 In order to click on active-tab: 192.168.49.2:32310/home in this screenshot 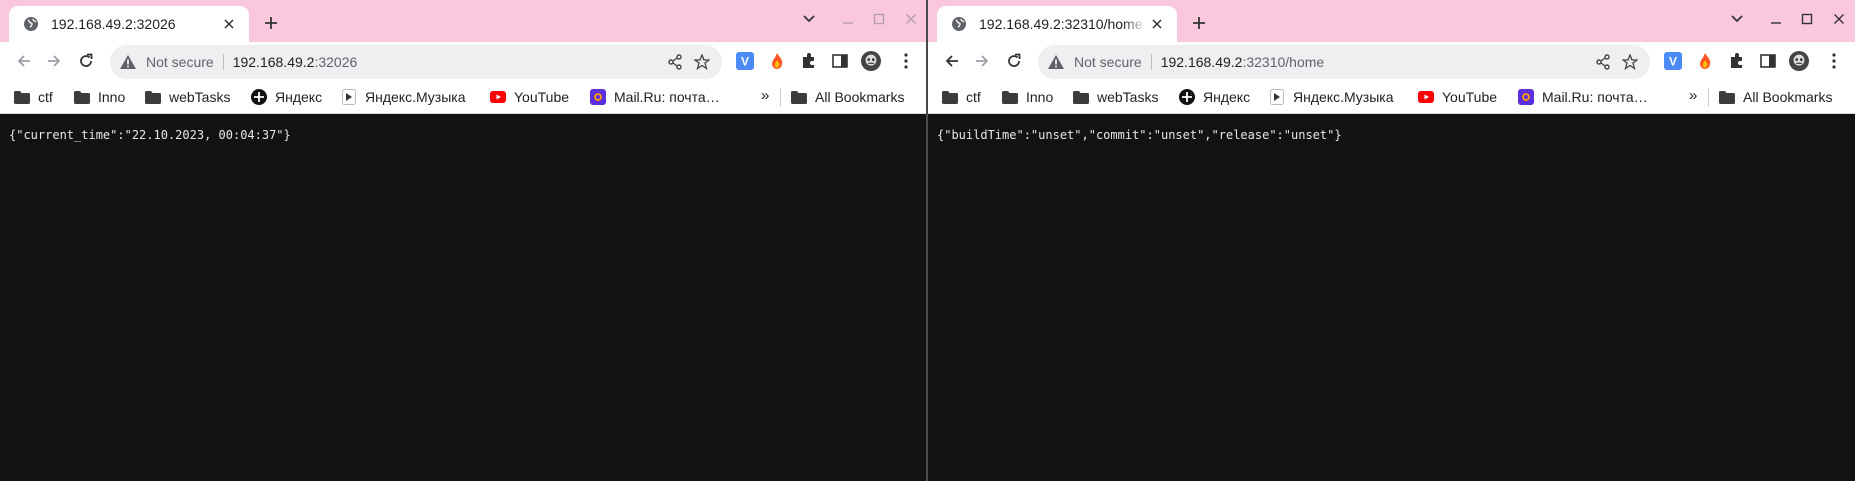, I will do `click(1057, 24)`.